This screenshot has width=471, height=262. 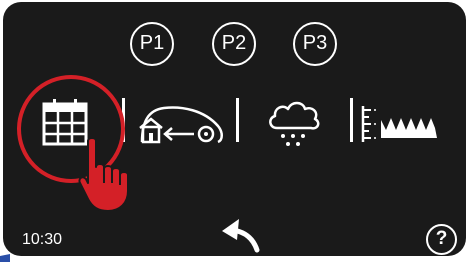 I want to click on program-p1-button: P1, so click(x=152, y=44).